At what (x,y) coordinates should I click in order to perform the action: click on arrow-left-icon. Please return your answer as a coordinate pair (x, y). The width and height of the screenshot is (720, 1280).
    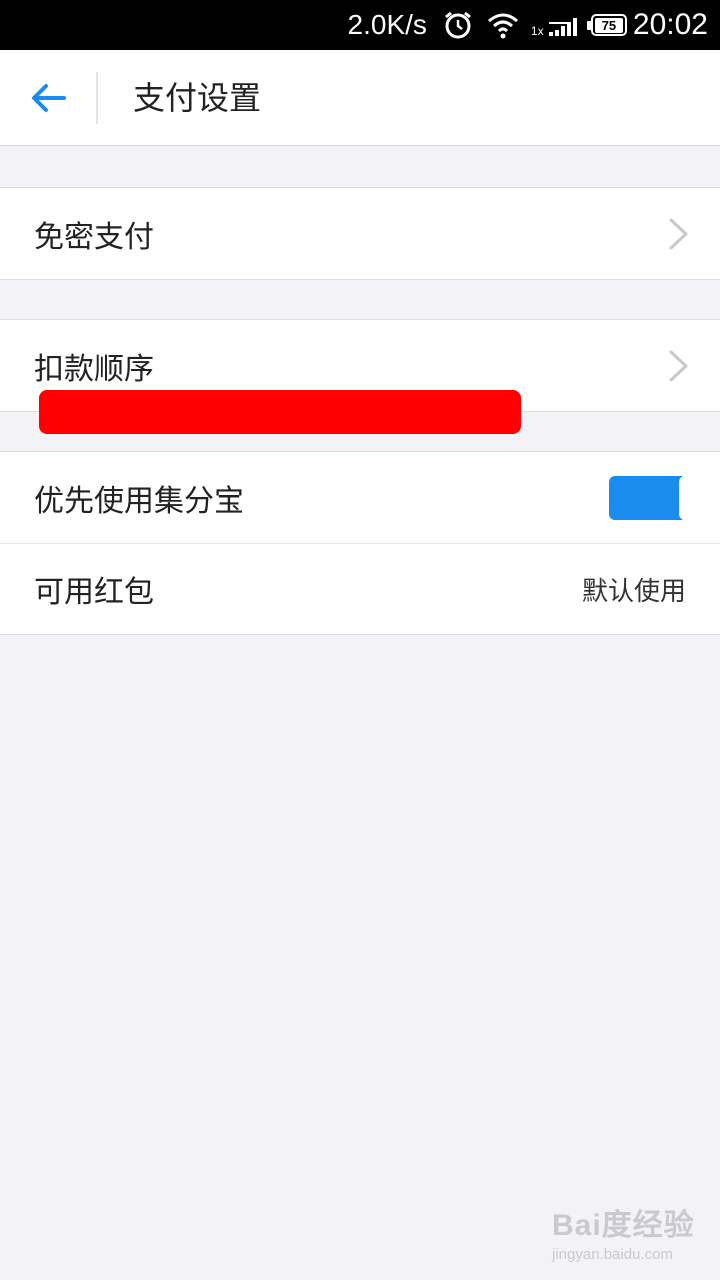
    Looking at the image, I should click on (49, 98).